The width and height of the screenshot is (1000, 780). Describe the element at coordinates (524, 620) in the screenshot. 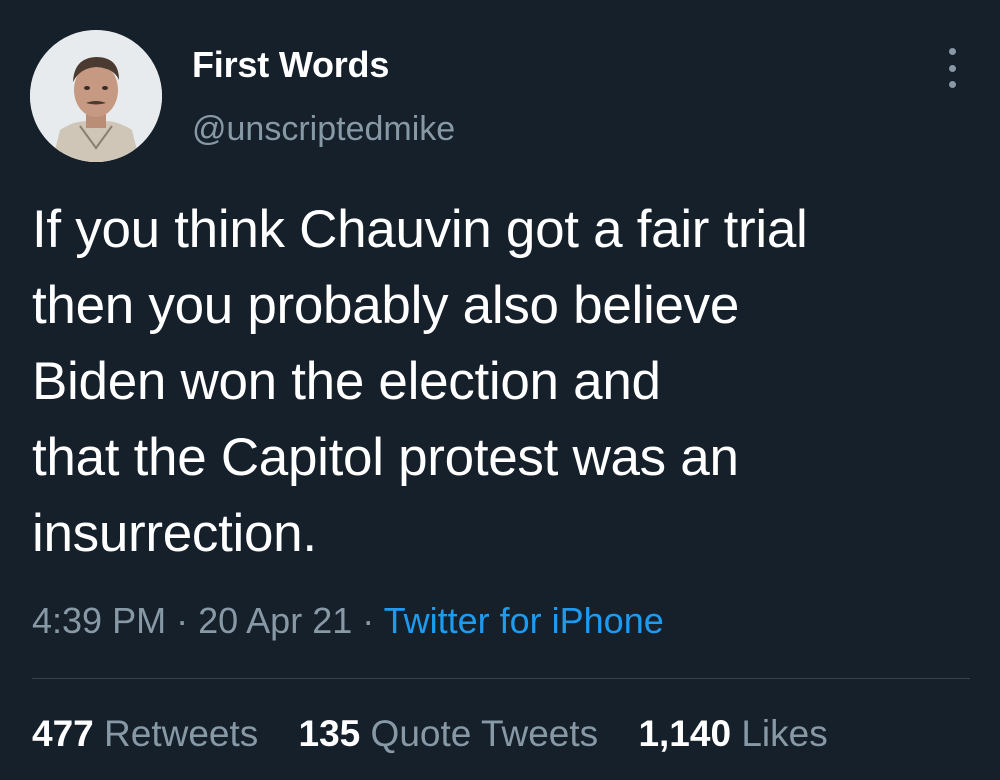

I see `tweet-source-link: Twitter for iPhone` at that location.